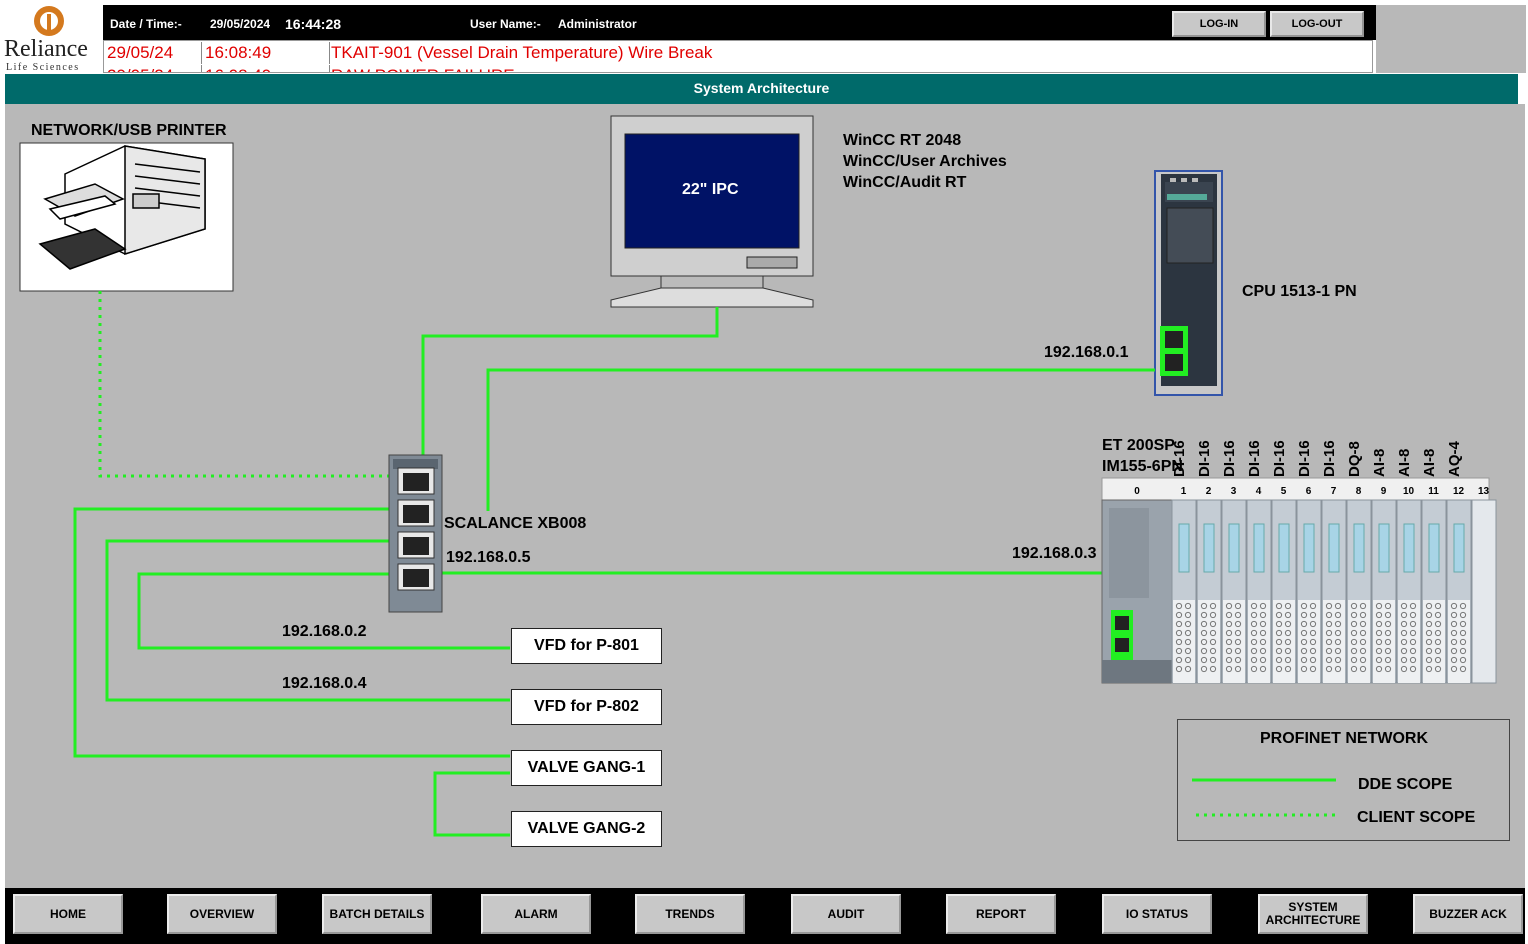 This screenshot has height=944, width=1528. What do you see at coordinates (710, 189) in the screenshot?
I see `ipc-label: 22" IPC` at bounding box center [710, 189].